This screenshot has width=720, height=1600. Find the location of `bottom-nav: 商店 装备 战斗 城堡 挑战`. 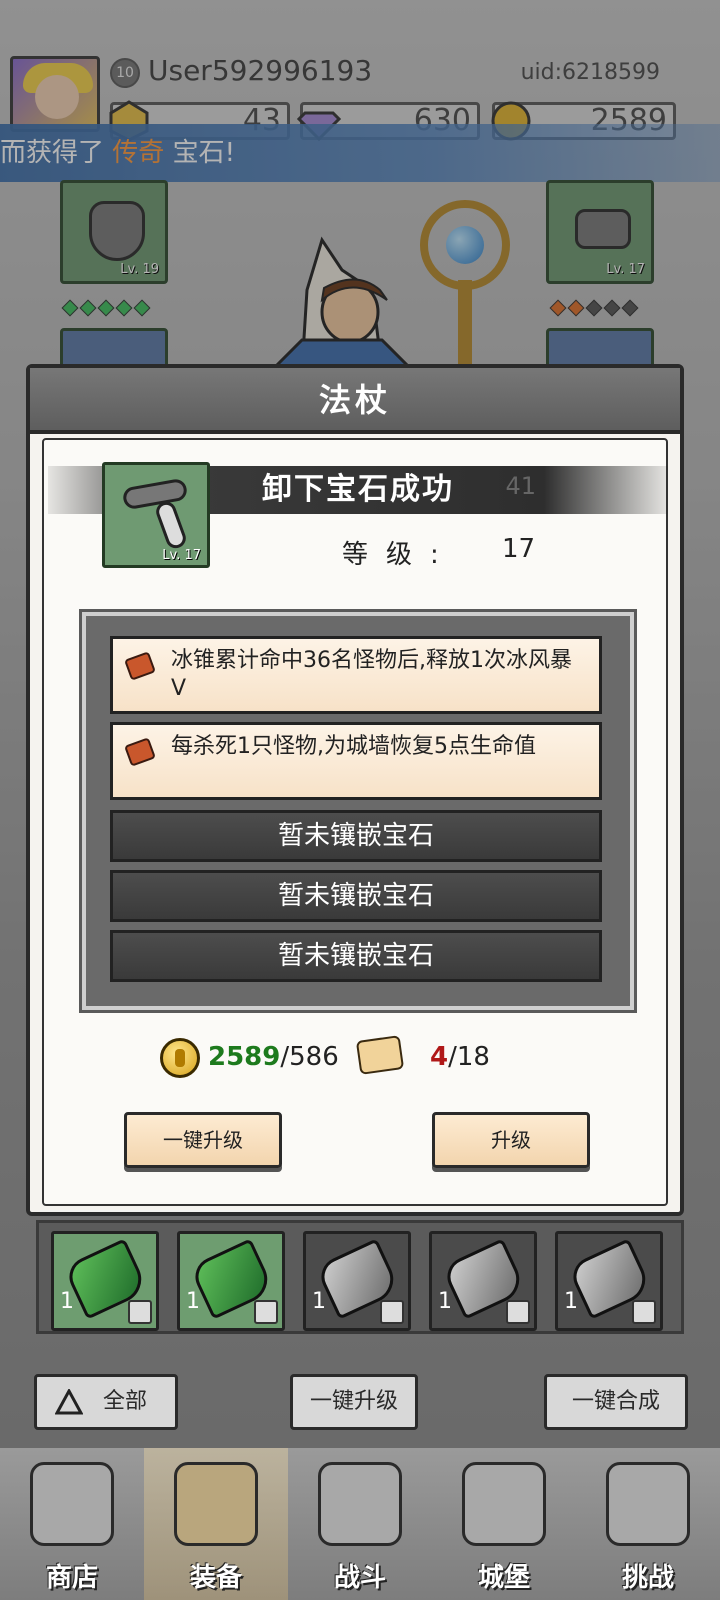

bottom-nav: 商店 装备 战斗 城堡 挑战 is located at coordinates (360, 1524).